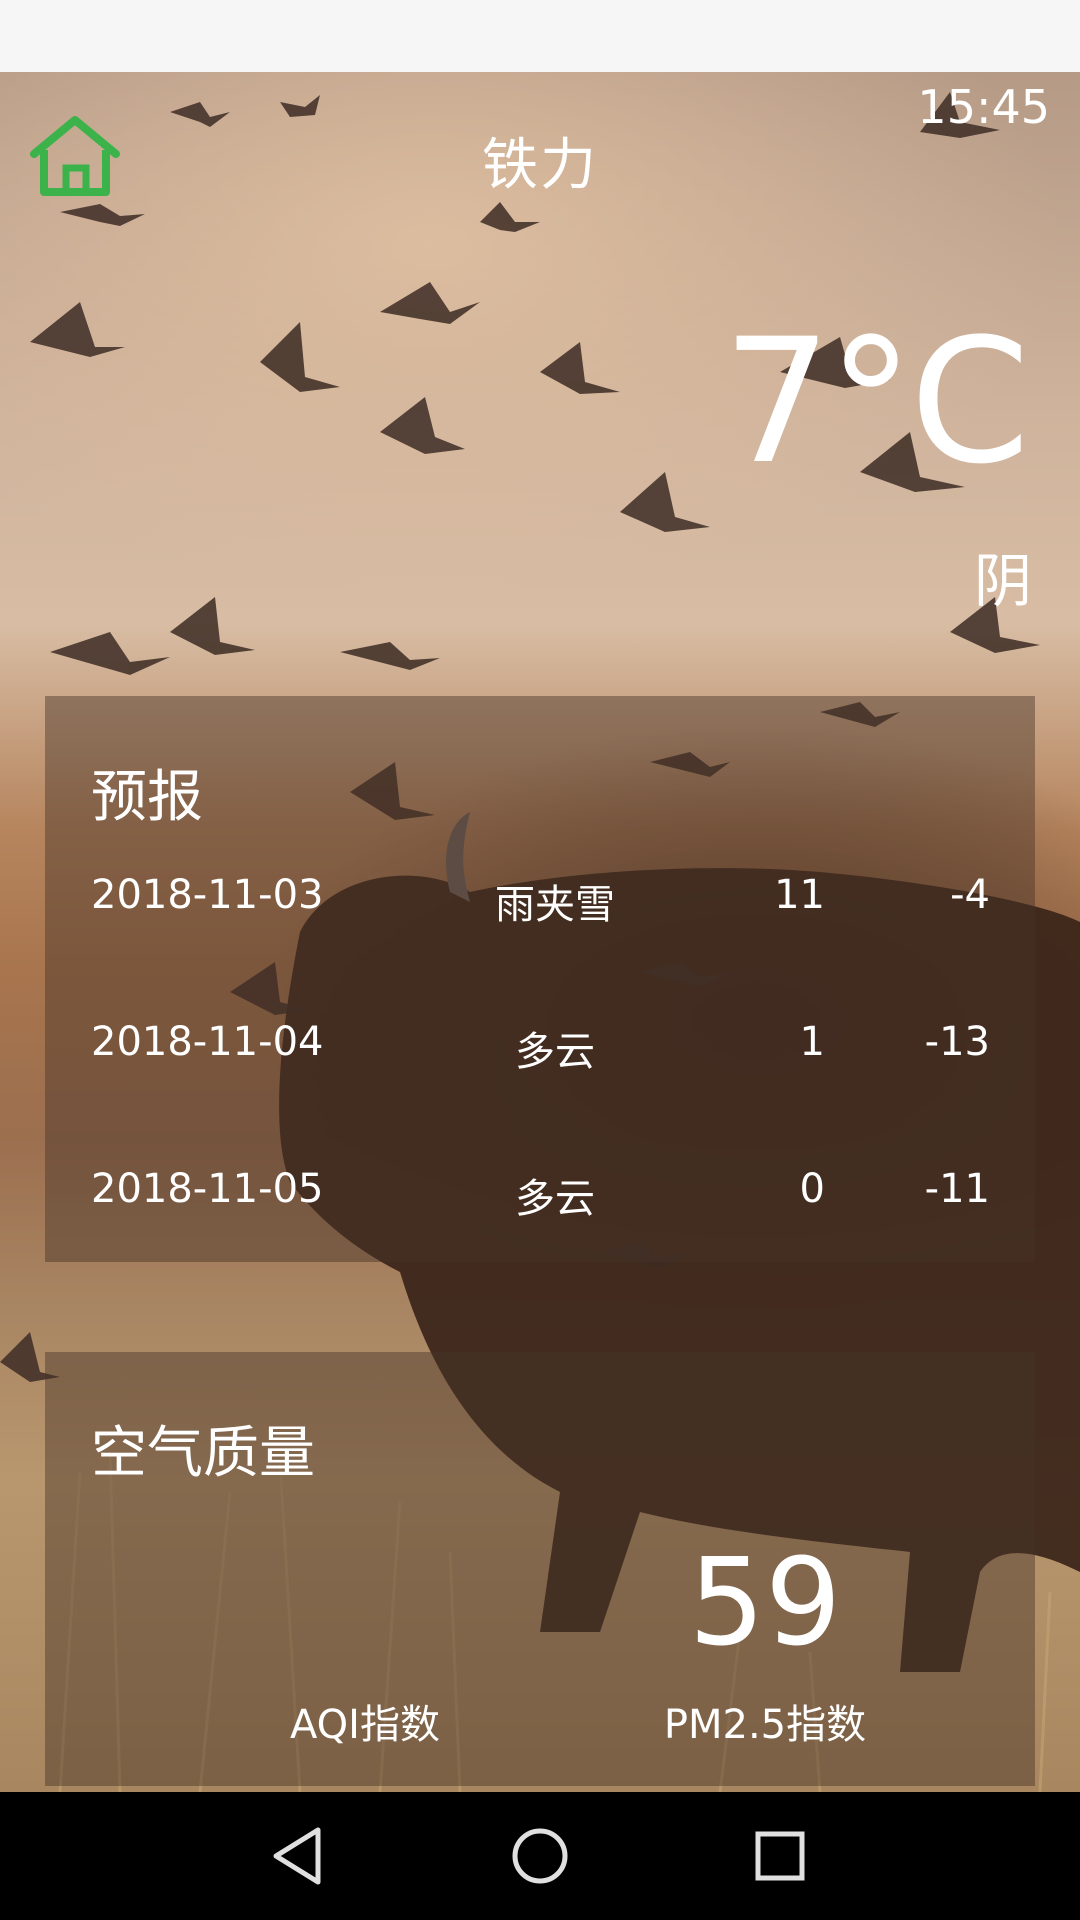 This screenshot has width=1080, height=1920. What do you see at coordinates (540, 165) in the screenshot?
I see `city-title: 铁力` at bounding box center [540, 165].